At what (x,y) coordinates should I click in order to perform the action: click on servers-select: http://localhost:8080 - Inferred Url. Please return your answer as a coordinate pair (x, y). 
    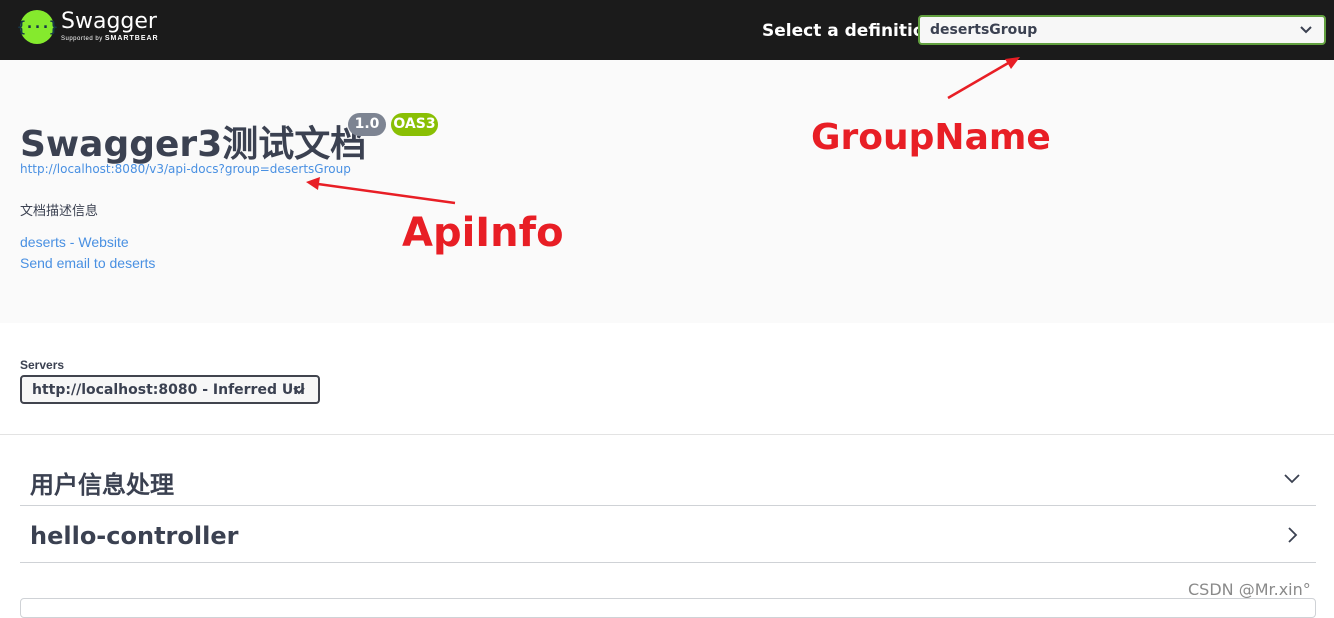
    Looking at the image, I should click on (170, 389).